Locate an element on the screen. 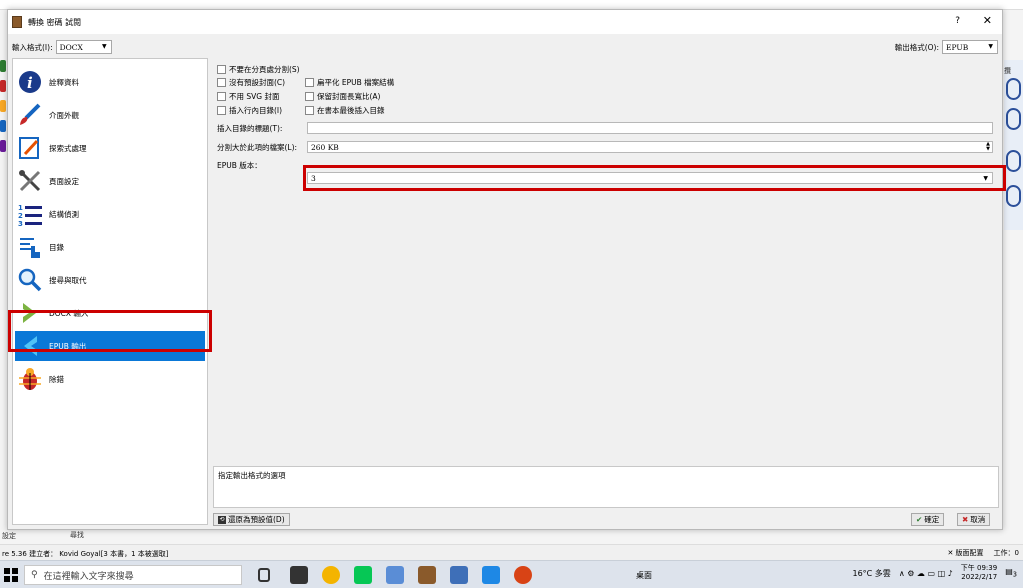 This screenshot has width=1023, height=588. background-cover-preview is located at coordinates (1013, 145).